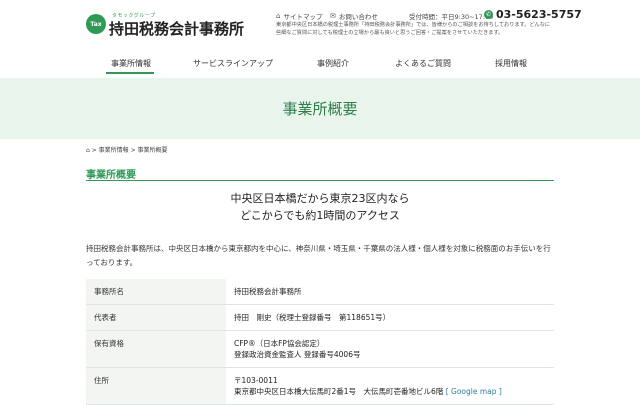 Image resolution: width=640 pixels, height=405 pixels. I want to click on table-row: 保有資格 CFP®（日本FP協会認定） 登録政治資金監査人 登録番号4006号, so click(320, 349).